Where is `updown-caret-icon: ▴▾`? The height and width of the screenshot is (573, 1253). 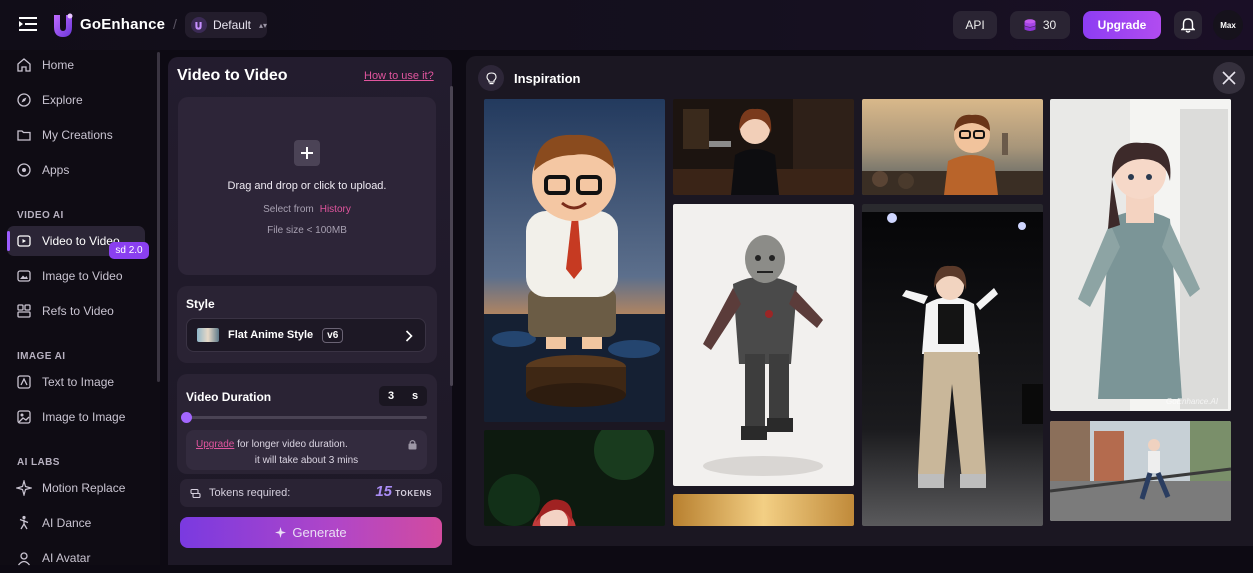
updown-caret-icon: ▴▾ is located at coordinates (262, 25).